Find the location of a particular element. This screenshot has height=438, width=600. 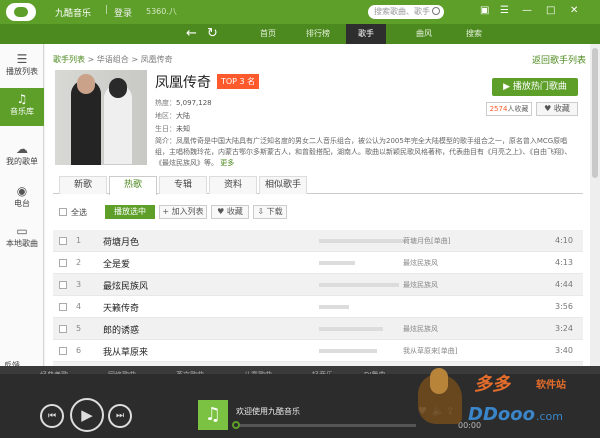

tab-singers: 歌手 is located at coordinates (366, 34).